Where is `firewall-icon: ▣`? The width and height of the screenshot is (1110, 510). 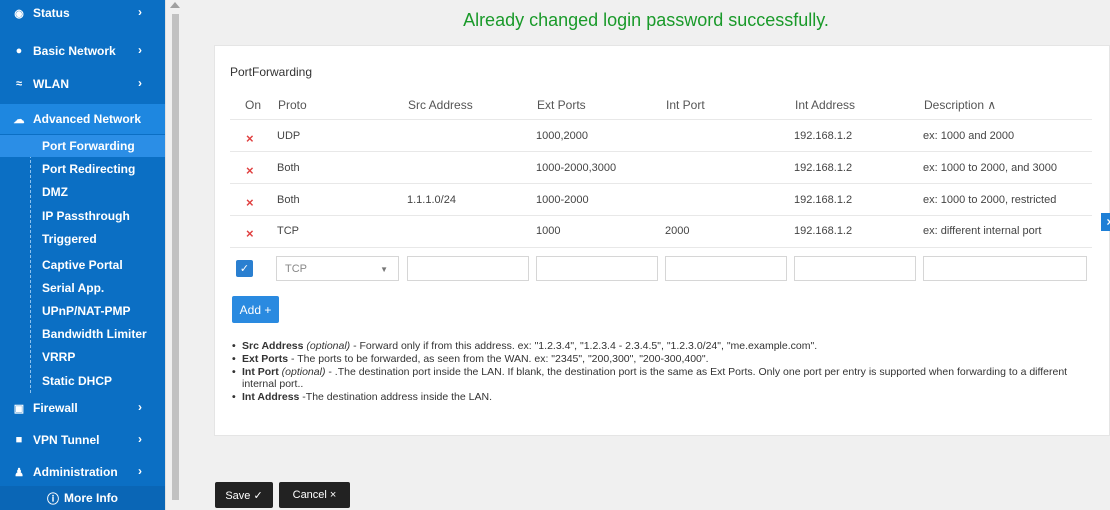
firewall-icon: ▣ is located at coordinates (19, 408).